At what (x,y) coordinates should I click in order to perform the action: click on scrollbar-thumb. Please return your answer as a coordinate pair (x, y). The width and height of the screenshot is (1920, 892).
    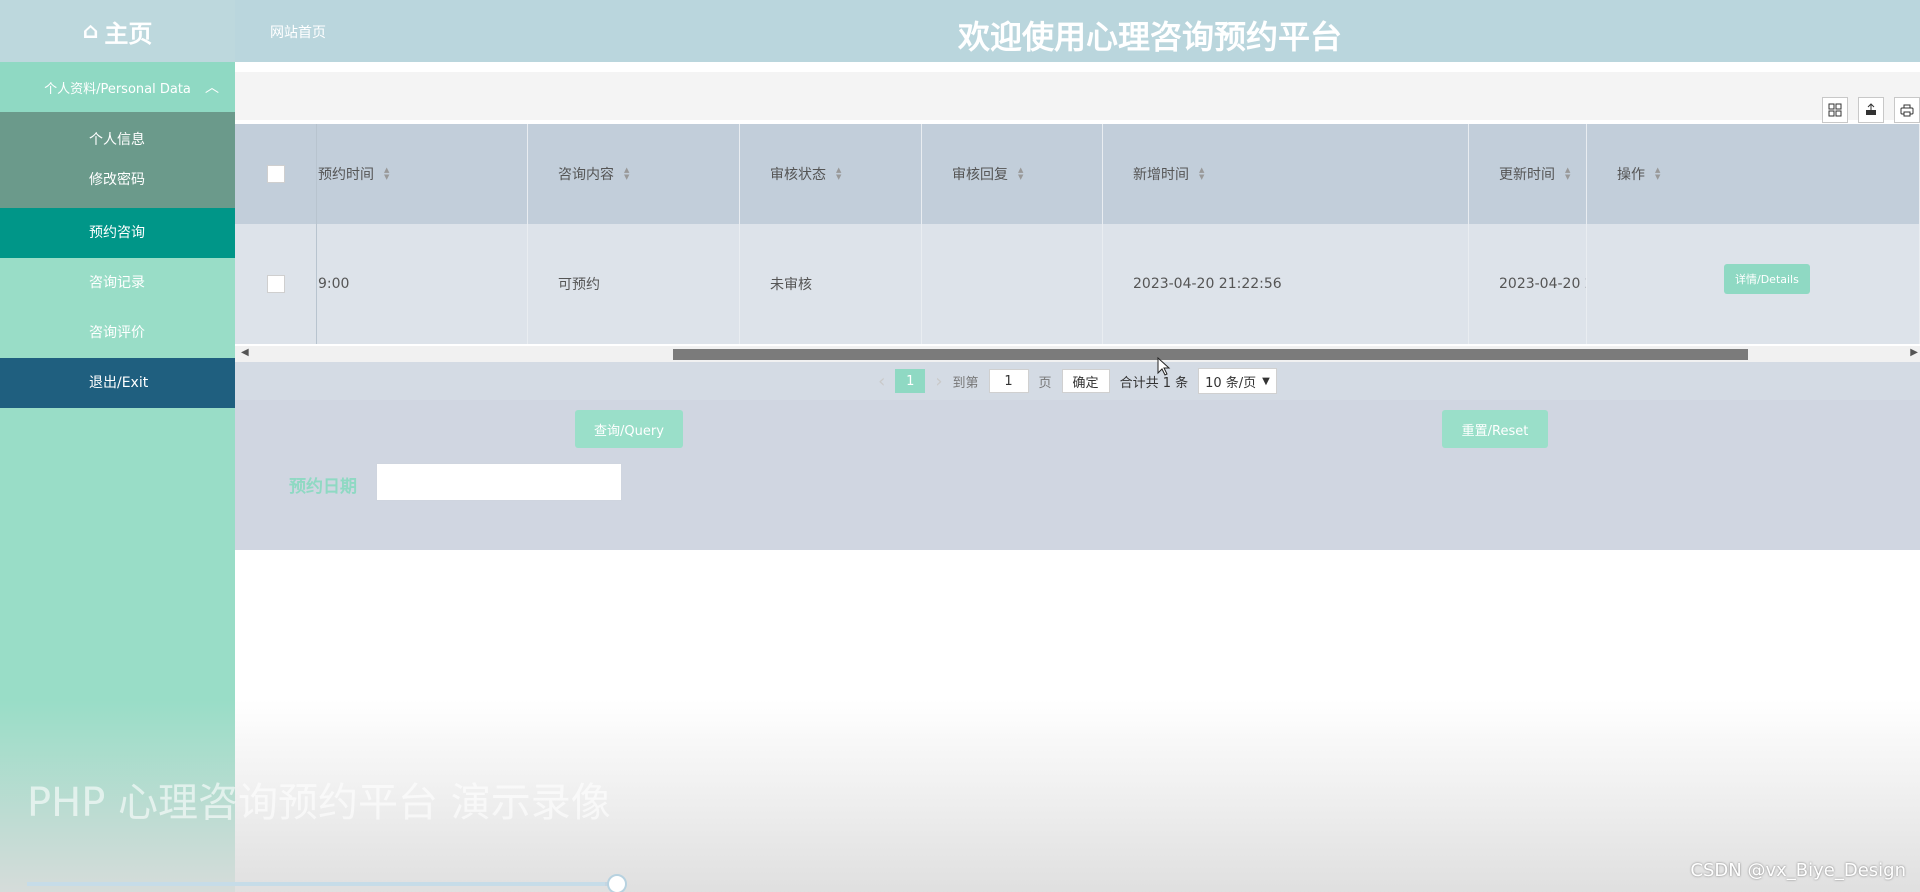
    Looking at the image, I should click on (1210, 354).